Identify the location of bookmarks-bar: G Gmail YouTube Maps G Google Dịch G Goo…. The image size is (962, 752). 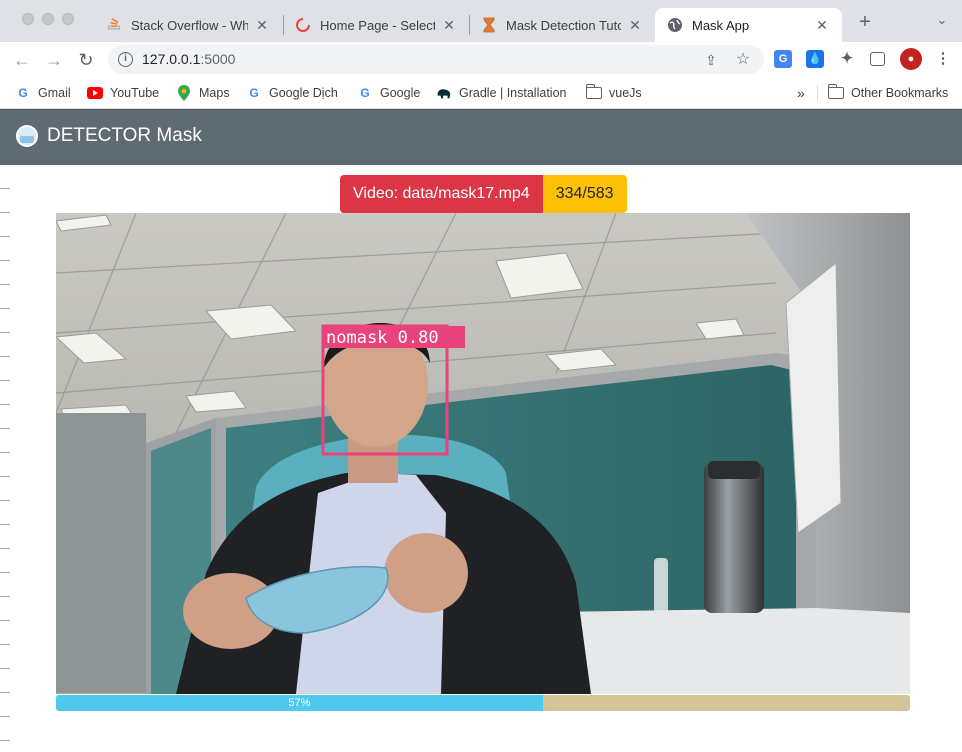
(481, 93).